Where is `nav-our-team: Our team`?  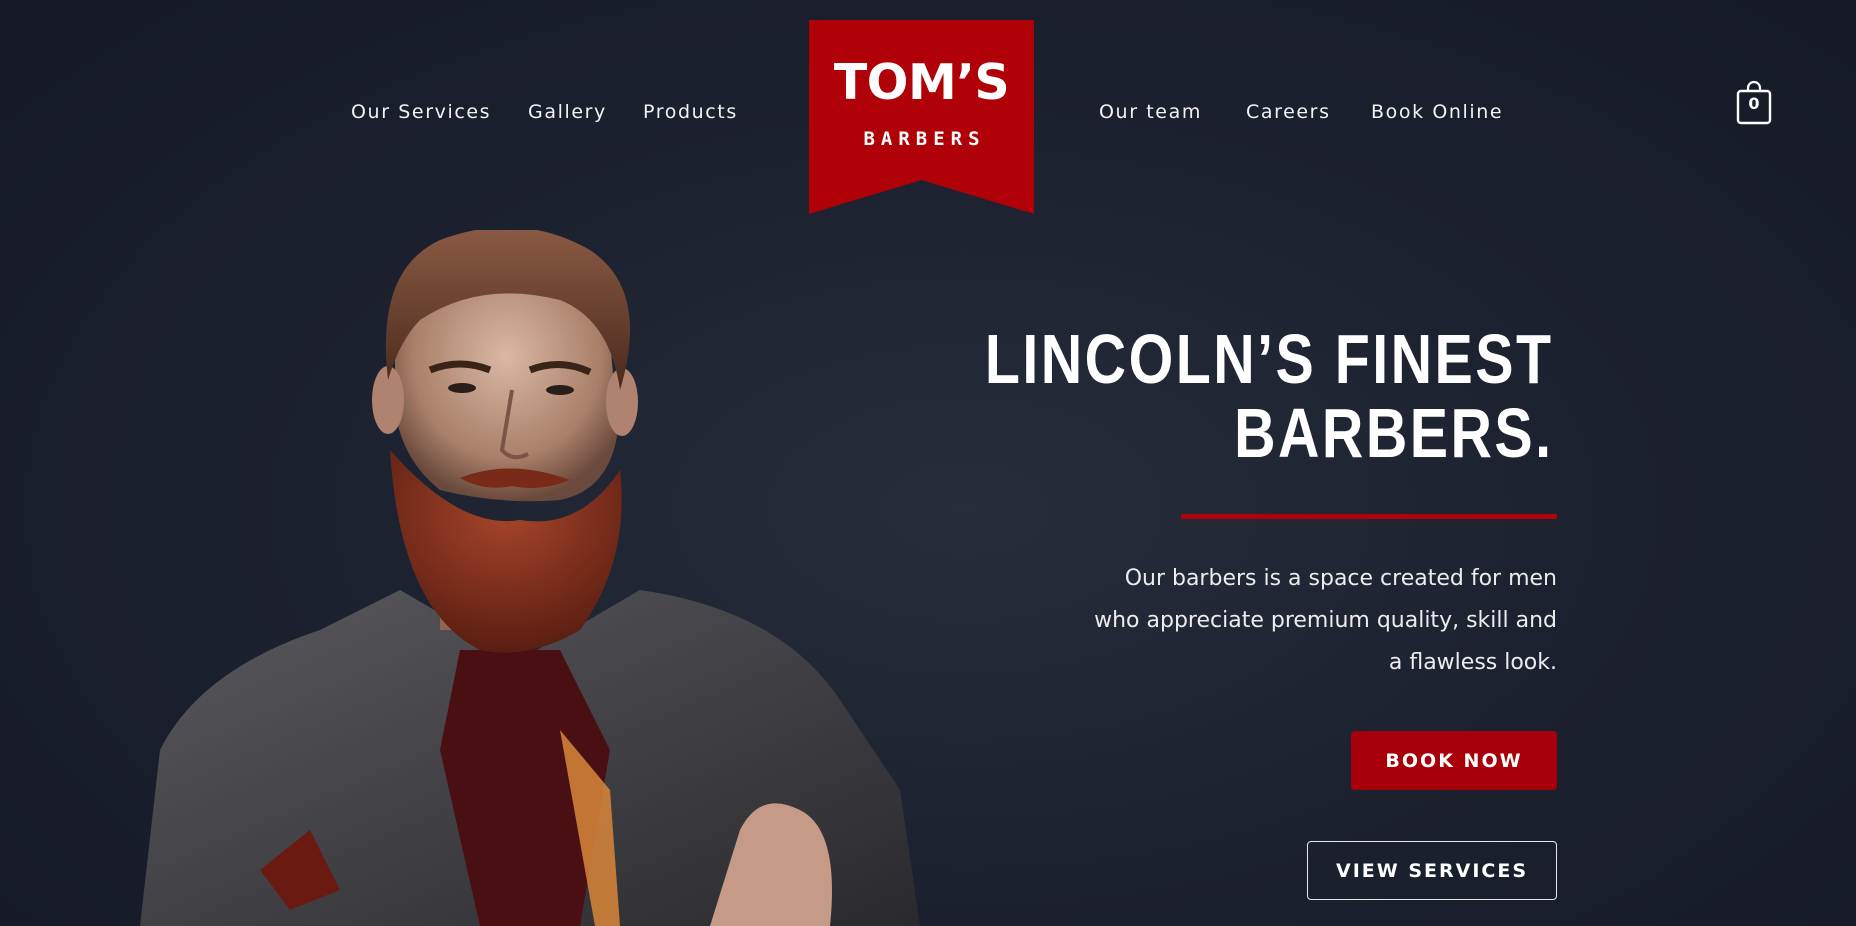 nav-our-team: Our team is located at coordinates (1150, 112).